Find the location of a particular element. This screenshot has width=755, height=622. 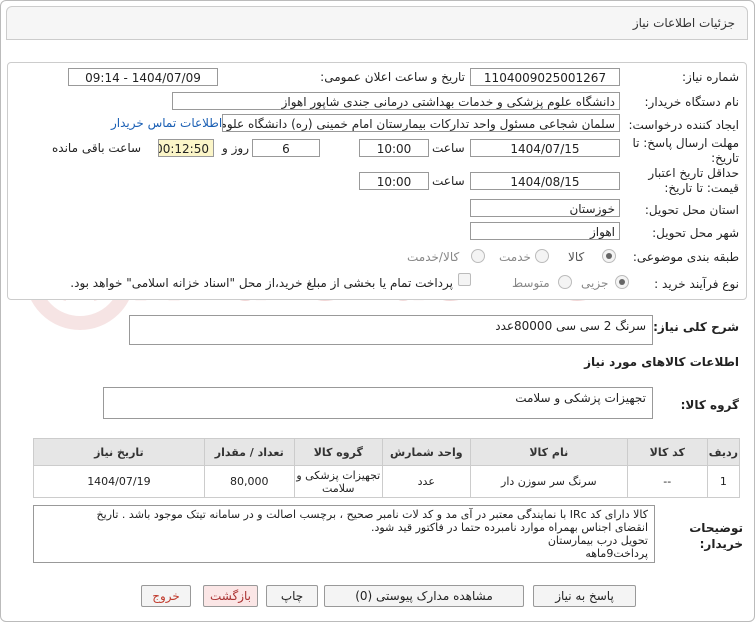

validity-time-label: ساعت is located at coordinates (448, 181).